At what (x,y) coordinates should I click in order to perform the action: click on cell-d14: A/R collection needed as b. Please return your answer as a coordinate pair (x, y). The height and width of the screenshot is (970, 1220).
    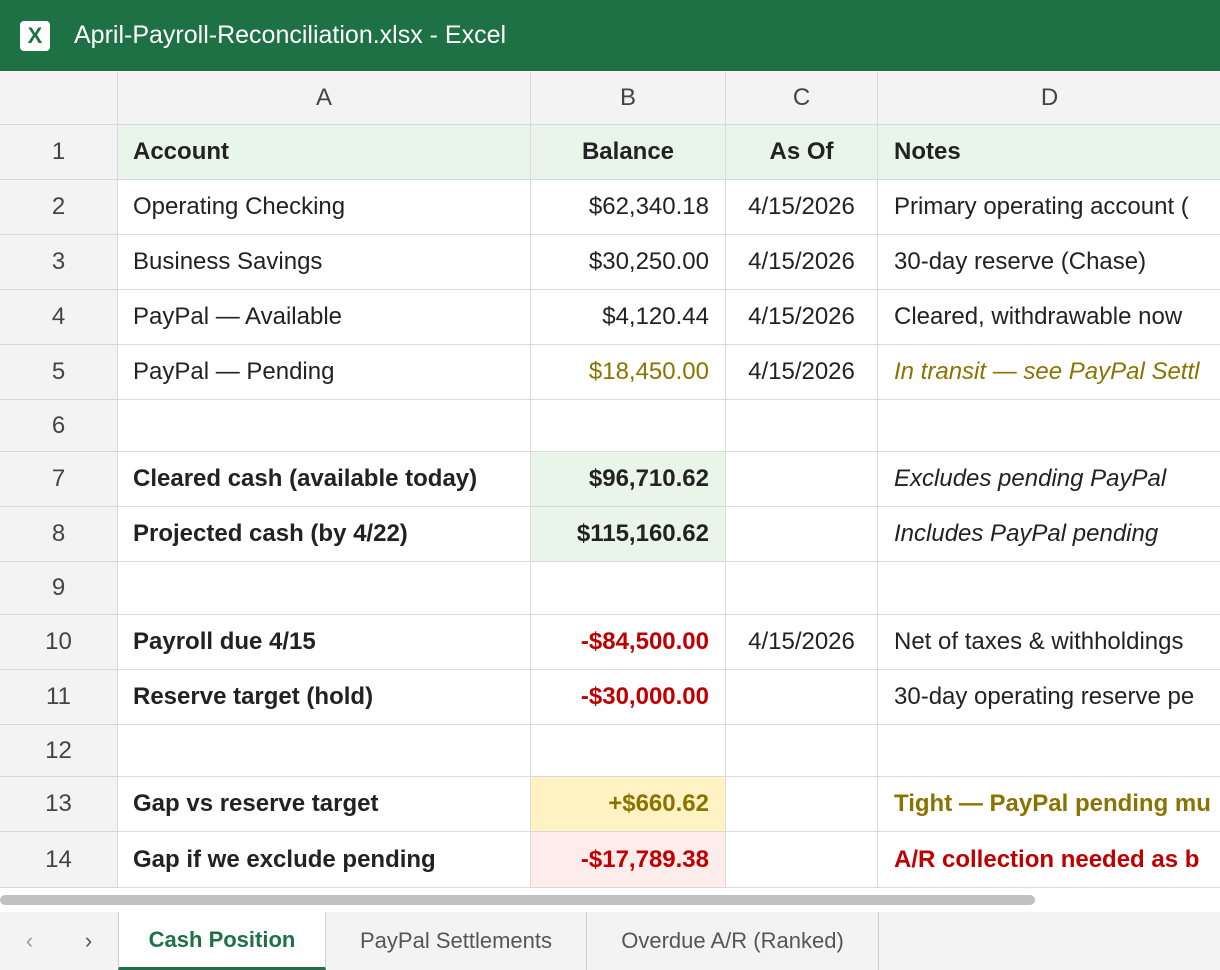
    Looking at the image, I should click on (1049, 860).